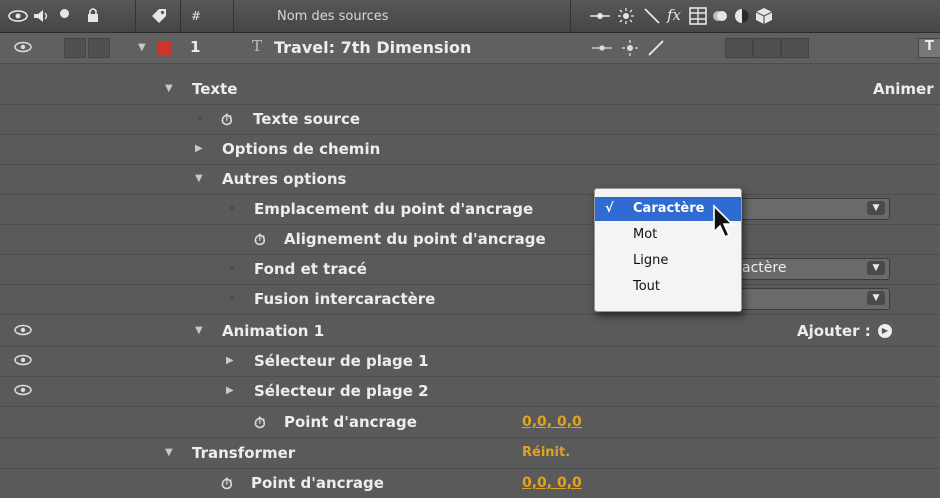 Image resolution: width=940 pixels, height=498 pixels. What do you see at coordinates (341, 391) in the screenshot?
I see `property-label: Sélecteur de plage 2` at bounding box center [341, 391].